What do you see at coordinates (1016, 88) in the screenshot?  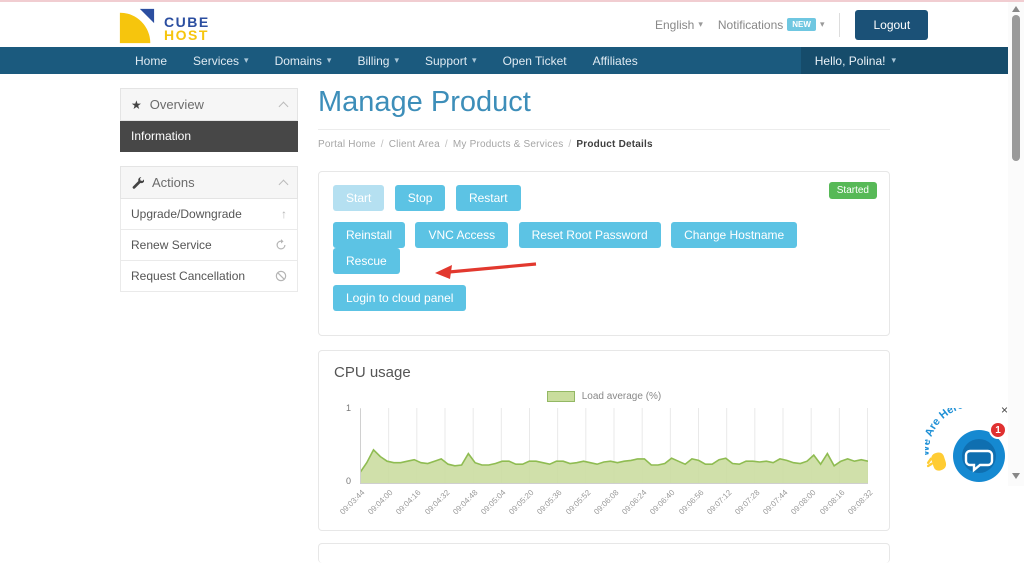 I see `scrollbar-thumb` at bounding box center [1016, 88].